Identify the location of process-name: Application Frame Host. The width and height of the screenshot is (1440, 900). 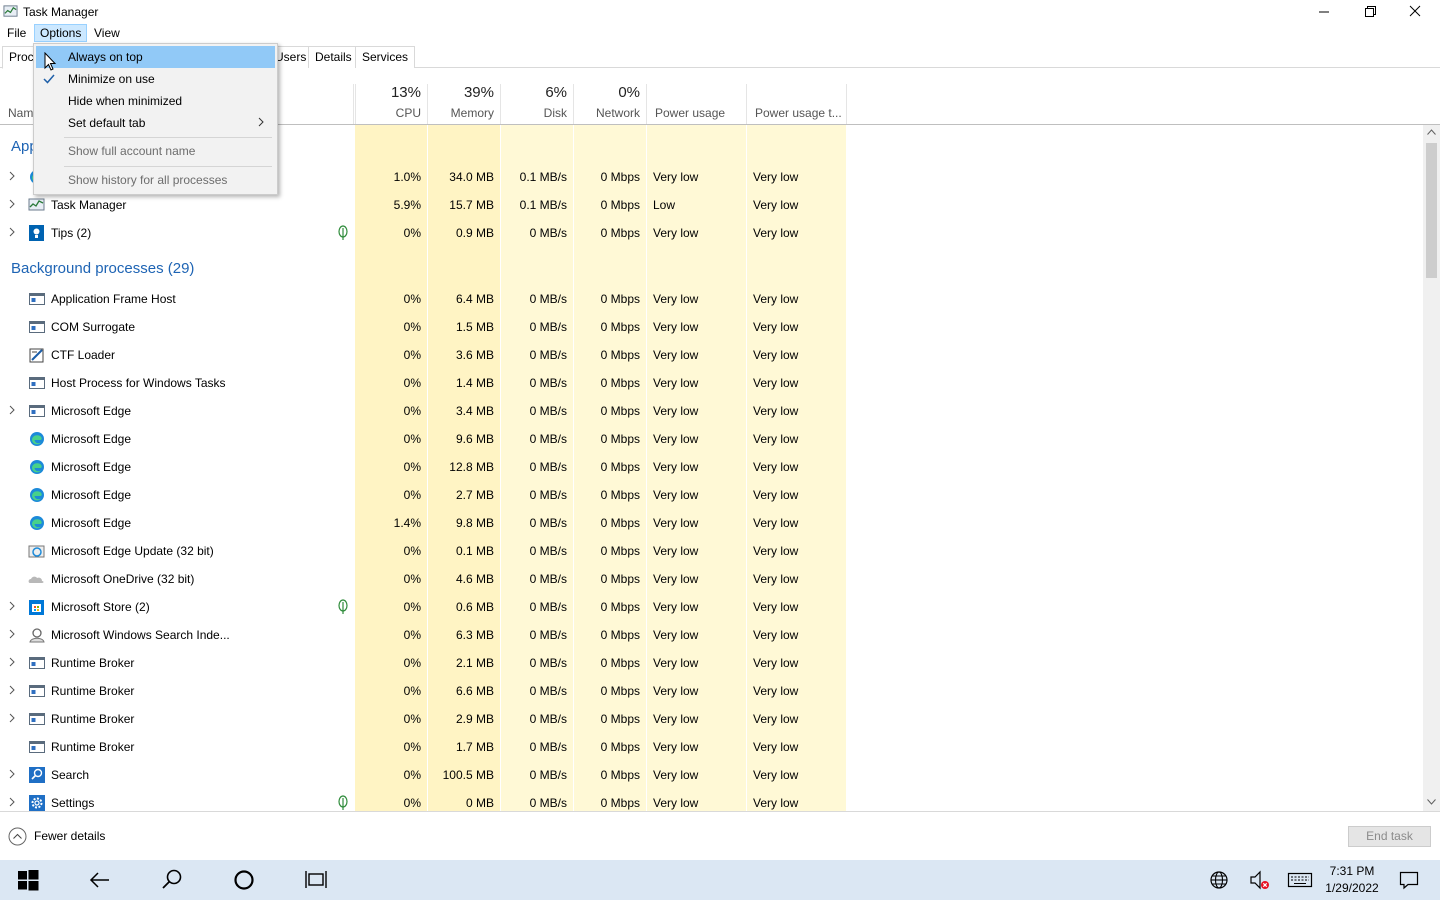
(113, 299).